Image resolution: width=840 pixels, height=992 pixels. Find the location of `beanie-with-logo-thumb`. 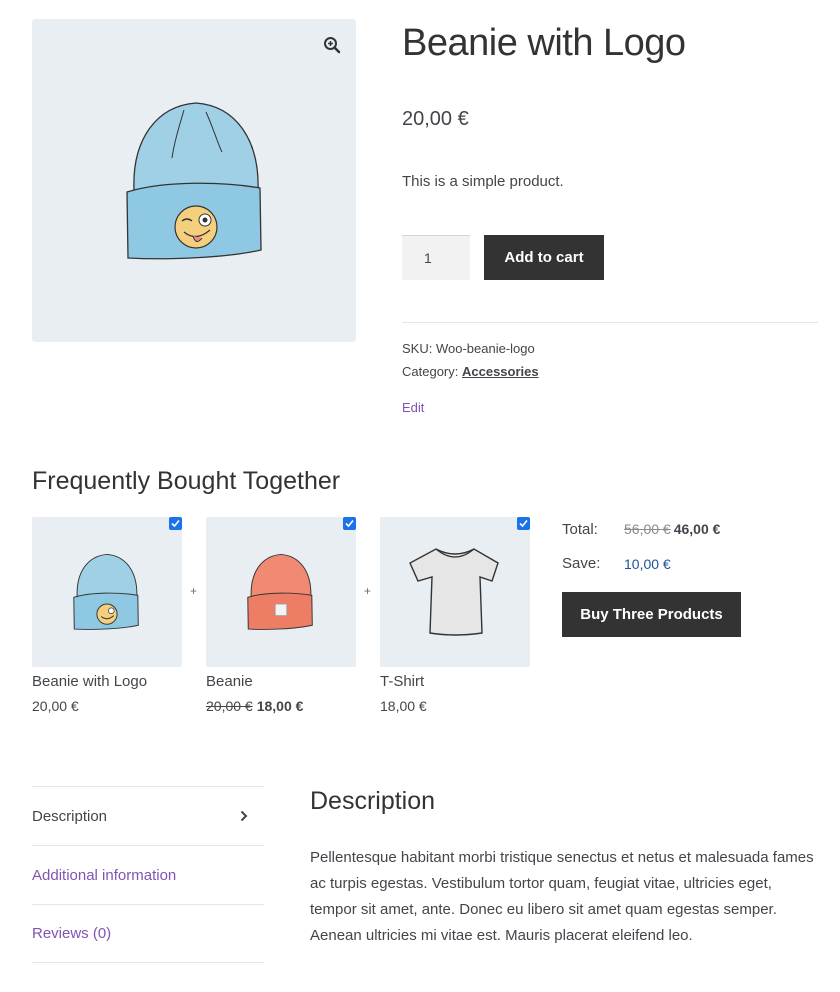

beanie-with-logo-thumb is located at coordinates (106, 591).